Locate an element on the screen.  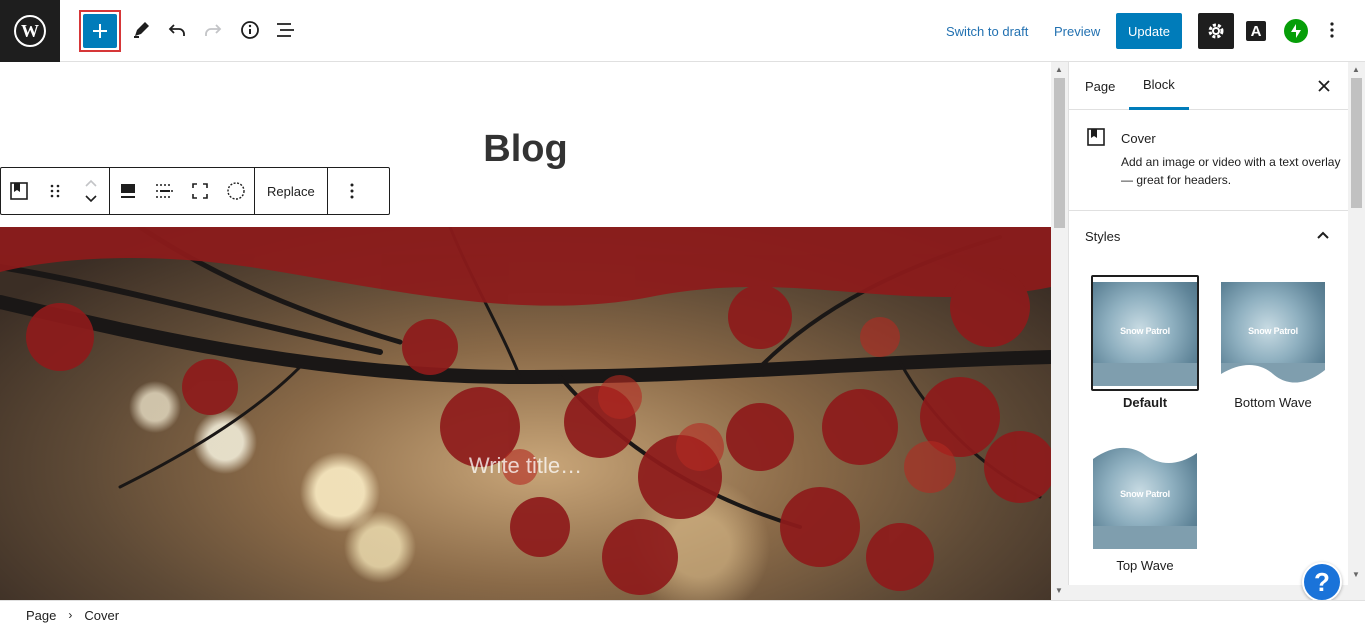
duotone-button is located at coordinates (236, 191).